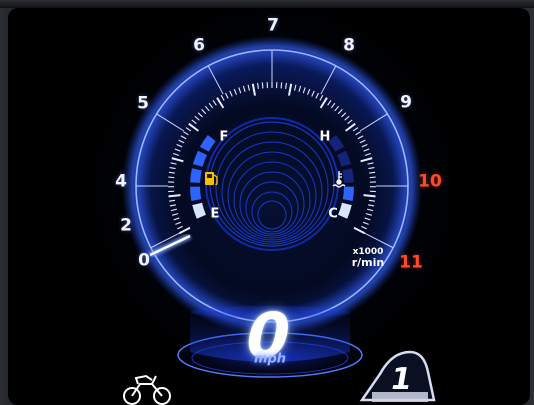  I want to click on tach-label-5: 5, so click(143, 103).